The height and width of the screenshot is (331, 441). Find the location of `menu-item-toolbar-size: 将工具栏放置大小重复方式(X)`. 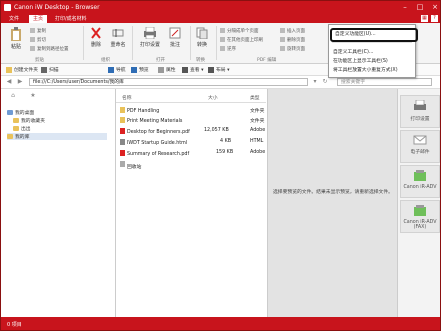

menu-item-toolbar-size: 将工具栏放置大小重复方式(X) is located at coordinates (365, 69).